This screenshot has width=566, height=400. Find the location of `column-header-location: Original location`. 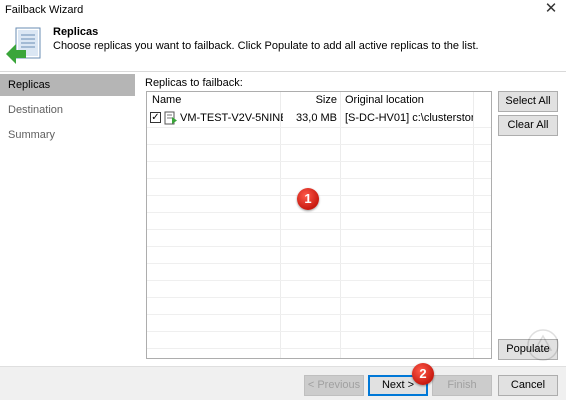

column-header-location: Original location is located at coordinates (384, 100).